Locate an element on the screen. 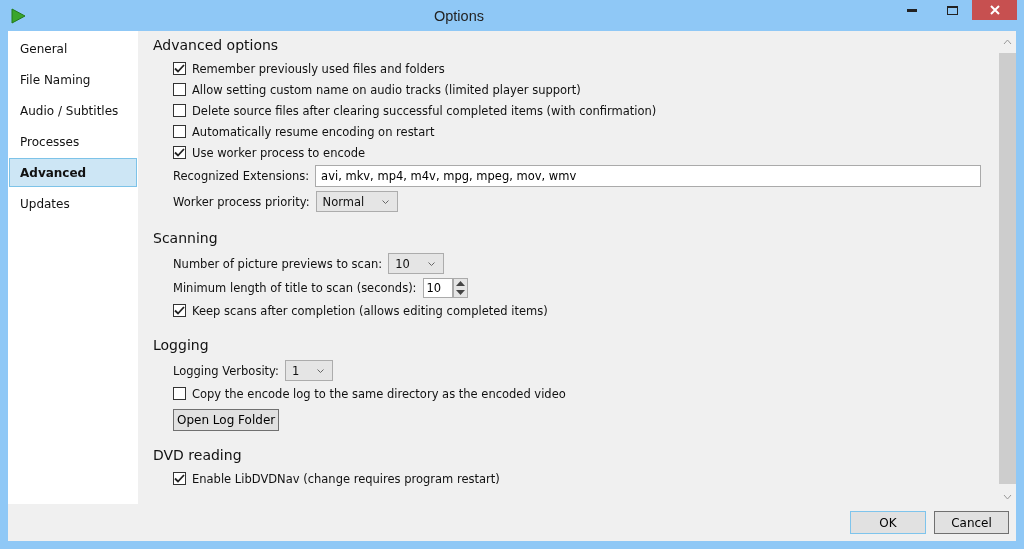 This screenshot has width=1024, height=549. sidebar-item: File Naming is located at coordinates (73, 79).